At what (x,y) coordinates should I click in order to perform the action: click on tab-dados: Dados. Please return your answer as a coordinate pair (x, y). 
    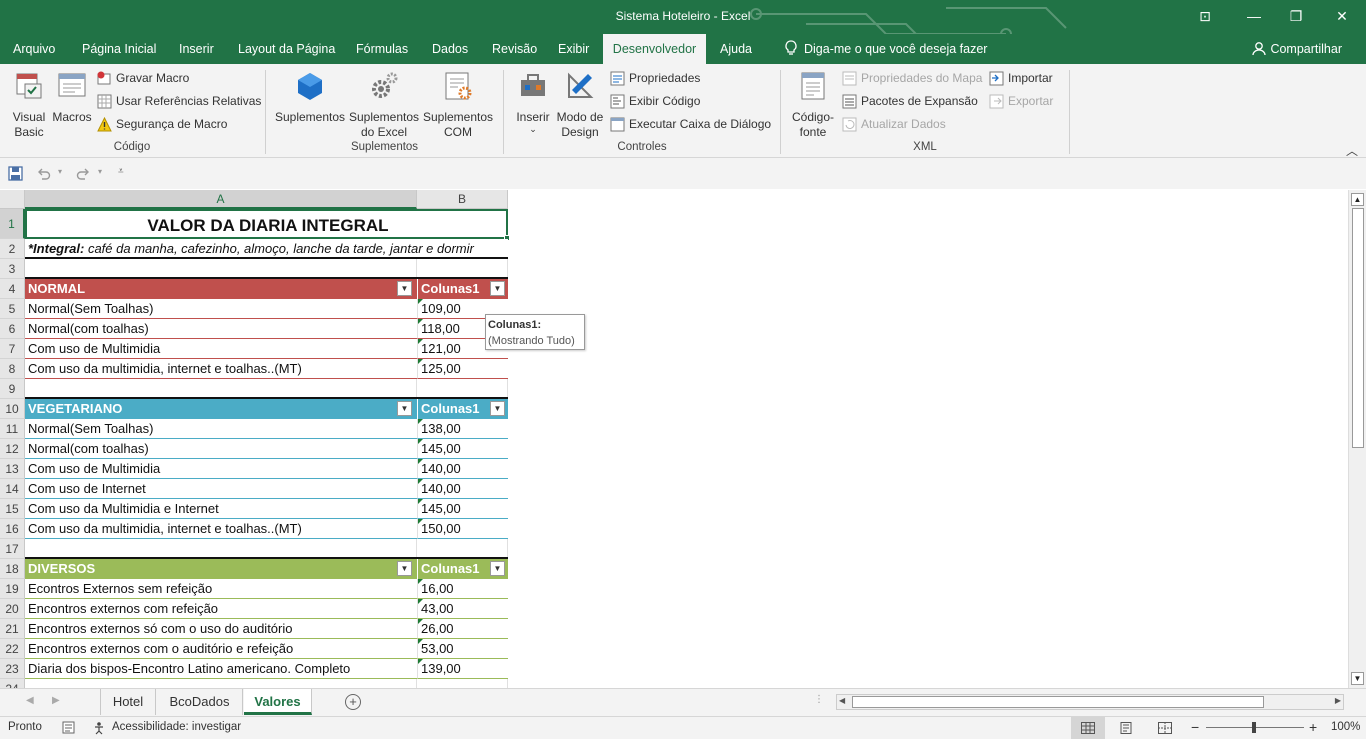
    Looking at the image, I should click on (450, 49).